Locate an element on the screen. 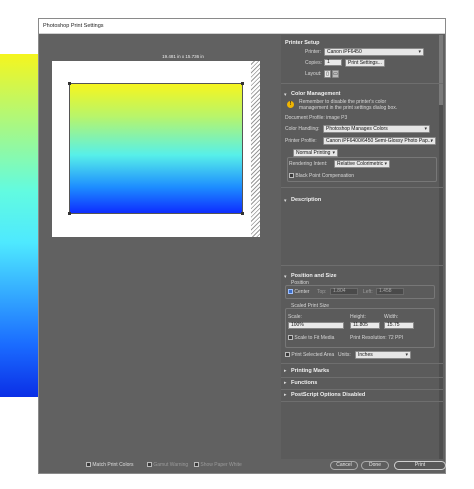  gamut-warning-label: Gamut Warning is located at coordinates (171, 465).